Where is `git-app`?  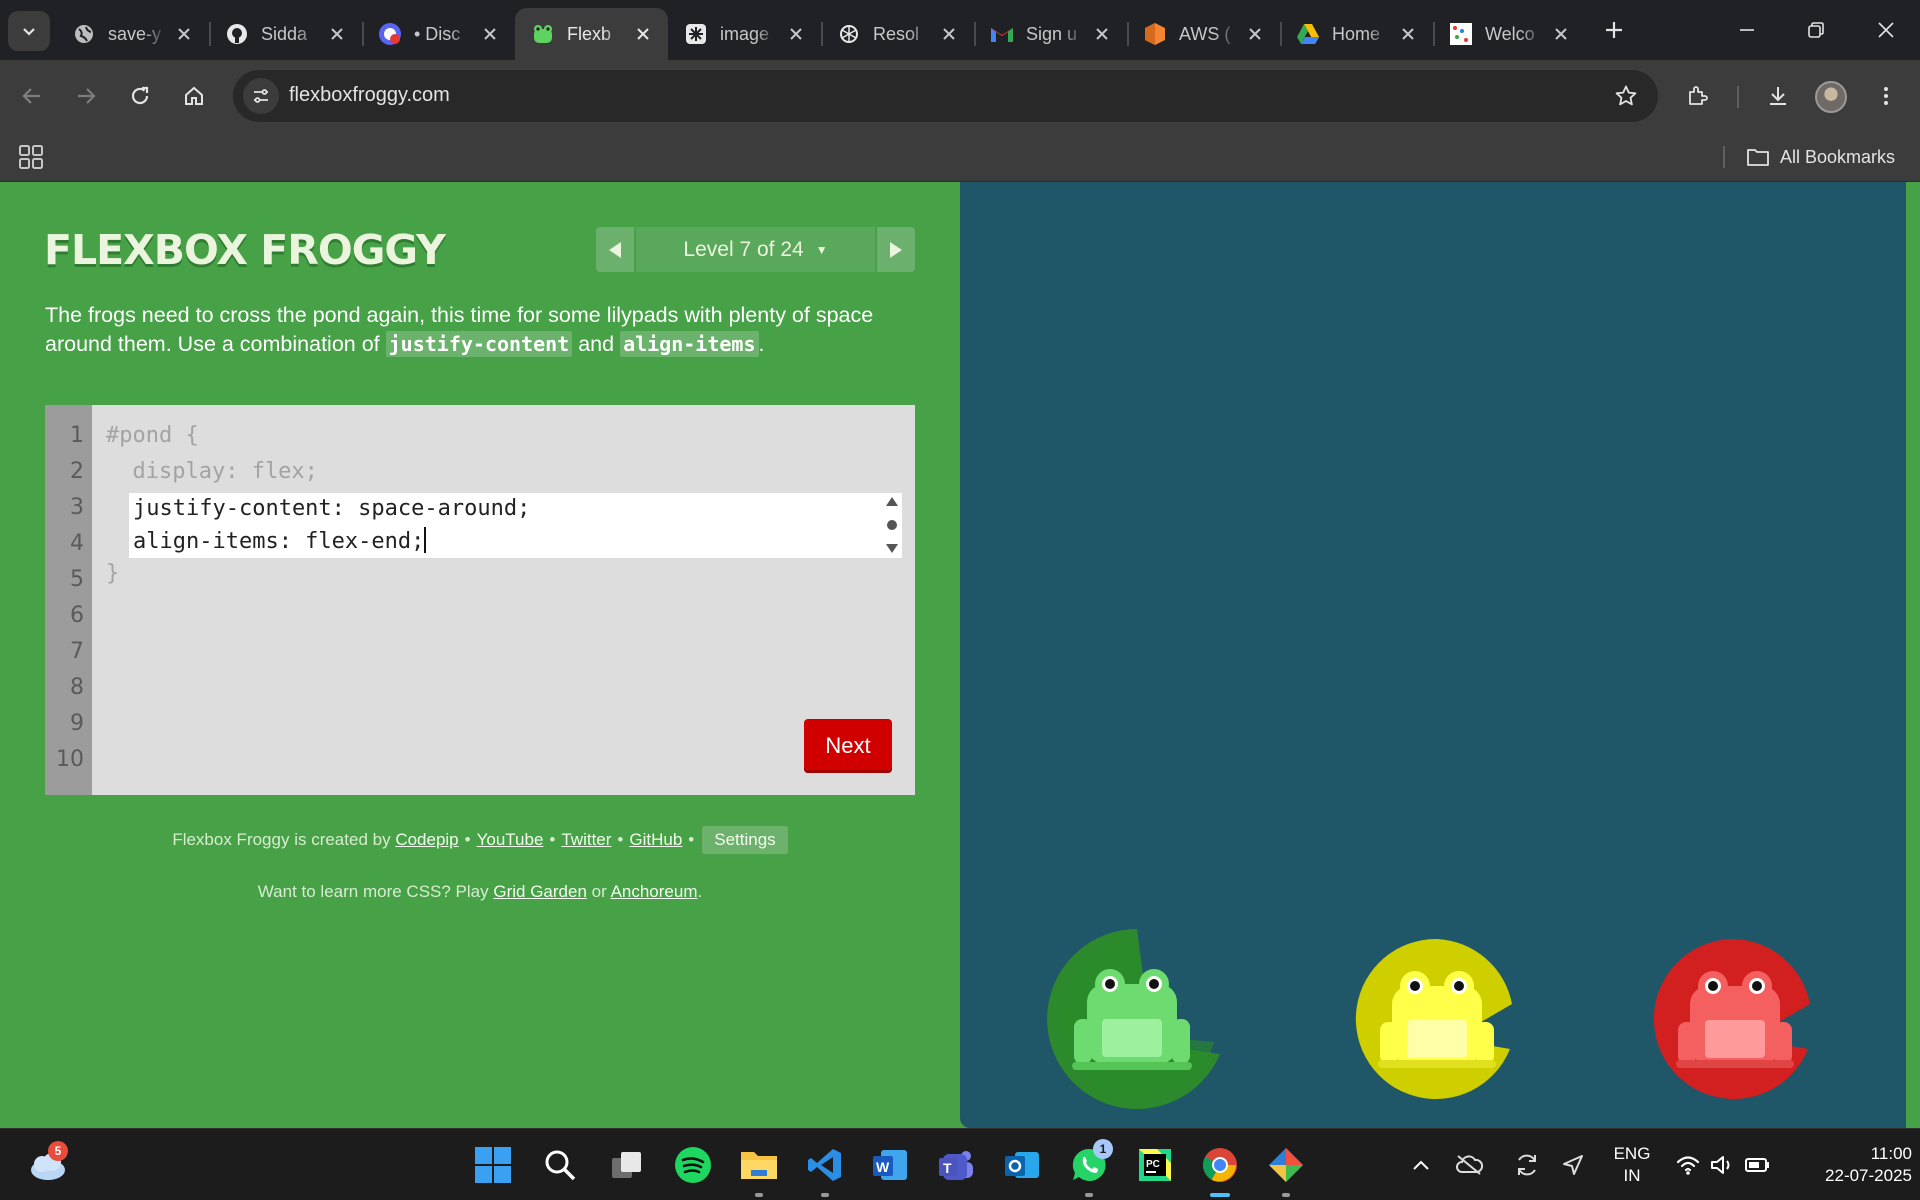
git-app is located at coordinates (1286, 1169).